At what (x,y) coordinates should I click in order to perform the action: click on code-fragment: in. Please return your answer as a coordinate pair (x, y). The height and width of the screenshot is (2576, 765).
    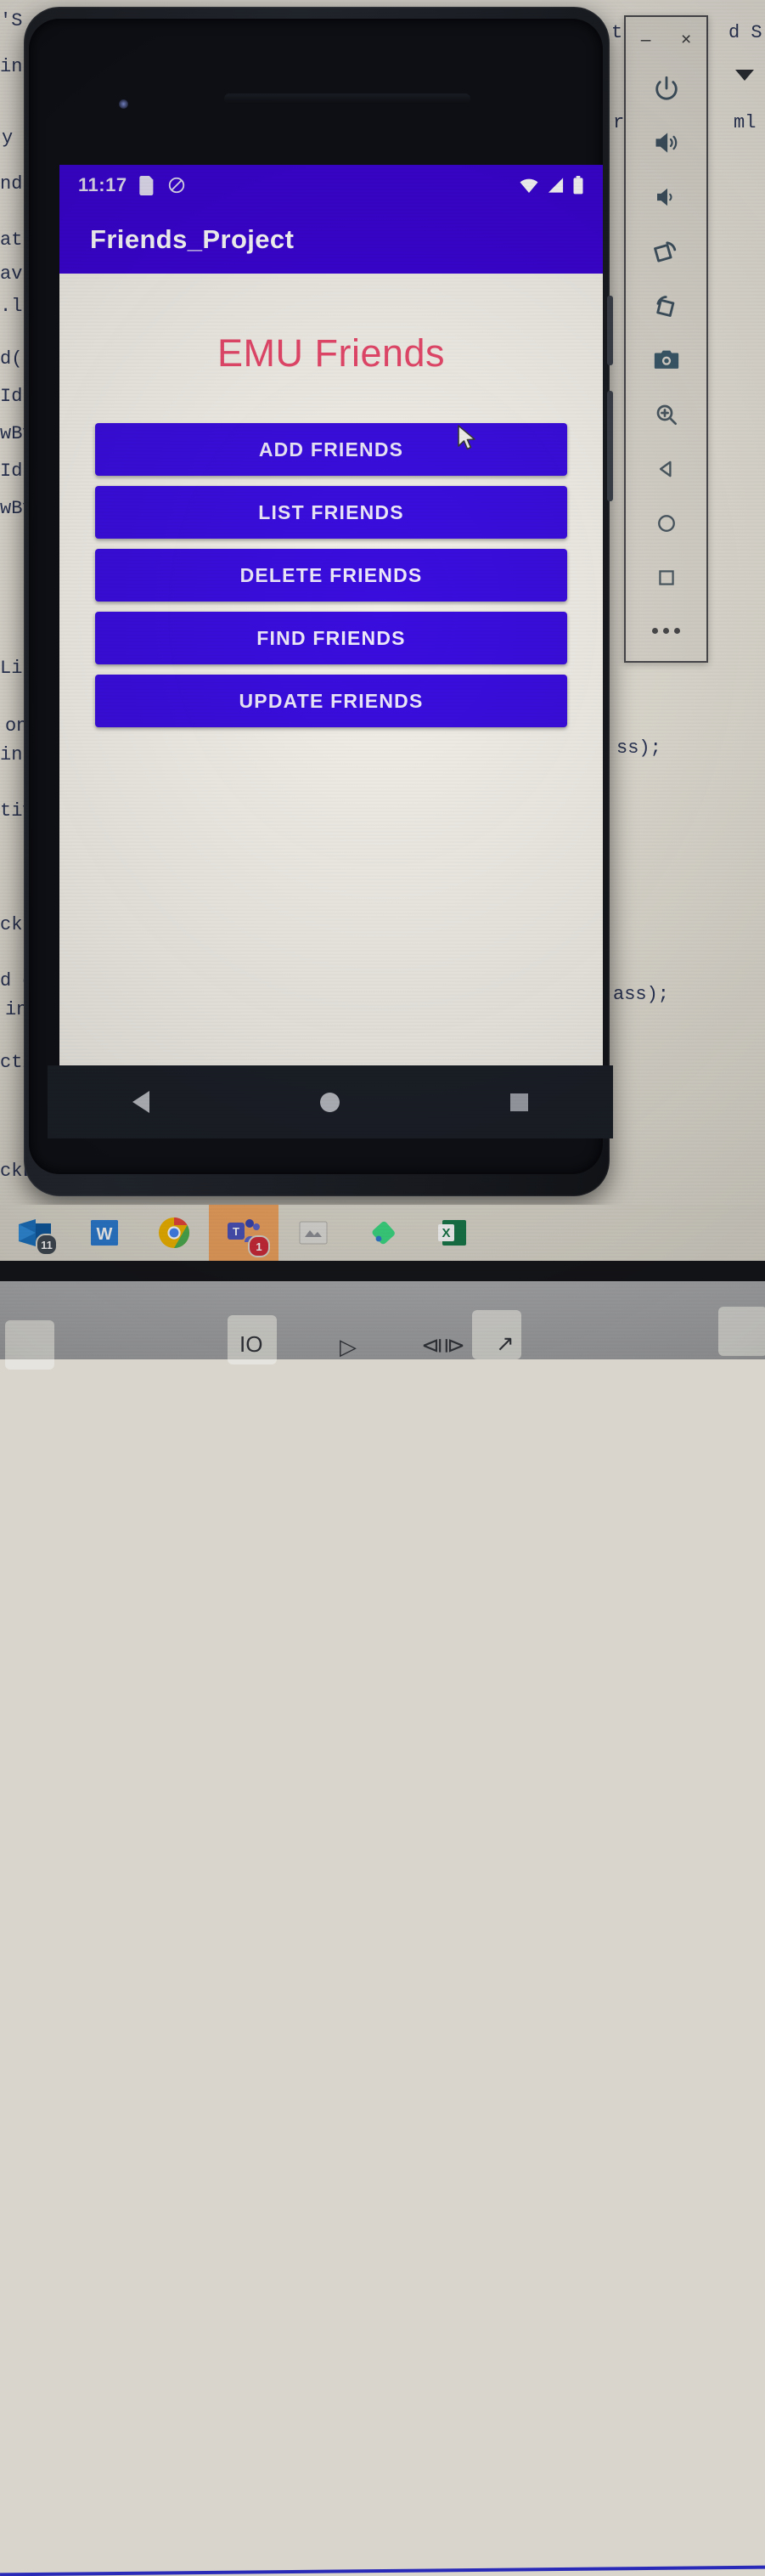
    Looking at the image, I should click on (11, 66).